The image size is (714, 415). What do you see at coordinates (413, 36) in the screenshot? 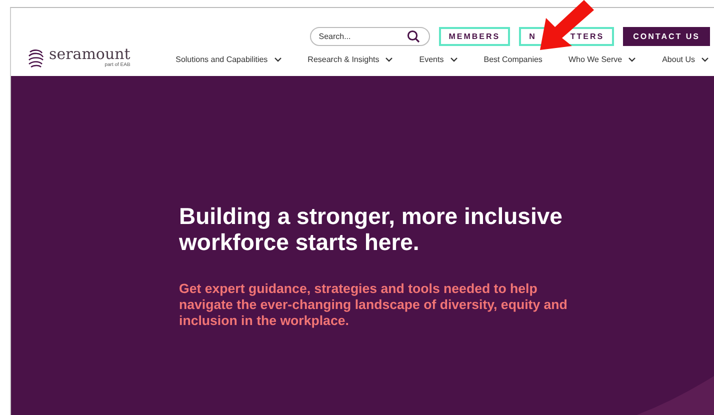
I see `search-icon` at bounding box center [413, 36].